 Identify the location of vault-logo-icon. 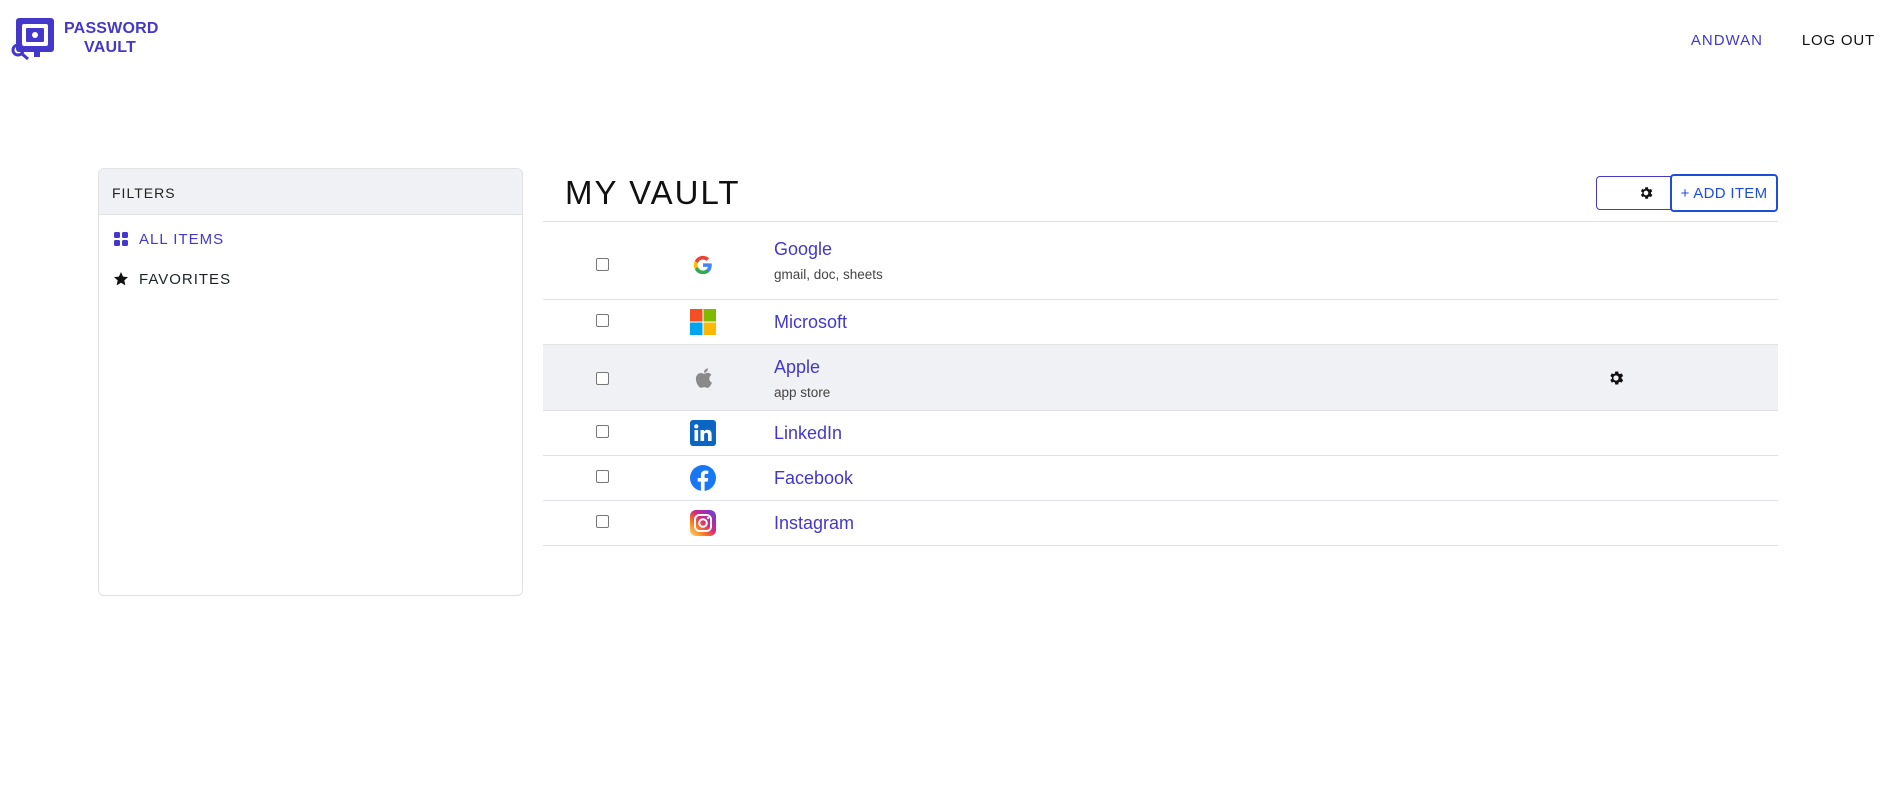
(32, 39).